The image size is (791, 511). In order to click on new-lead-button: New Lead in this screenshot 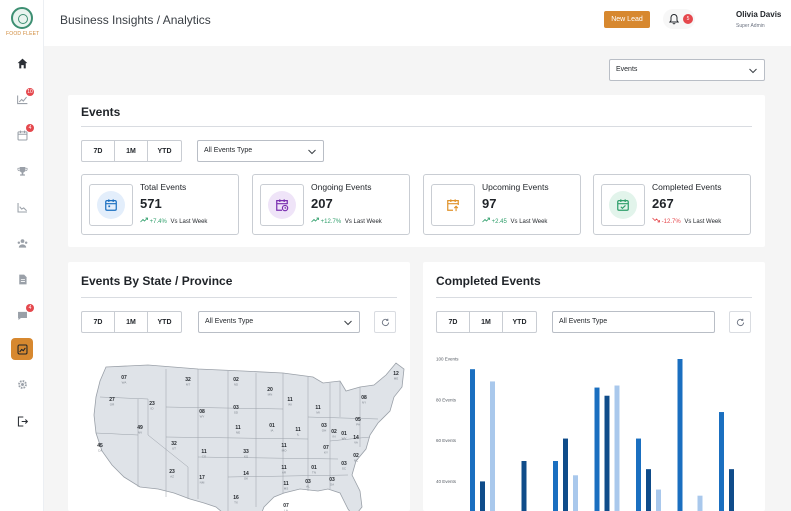, I will do `click(627, 19)`.